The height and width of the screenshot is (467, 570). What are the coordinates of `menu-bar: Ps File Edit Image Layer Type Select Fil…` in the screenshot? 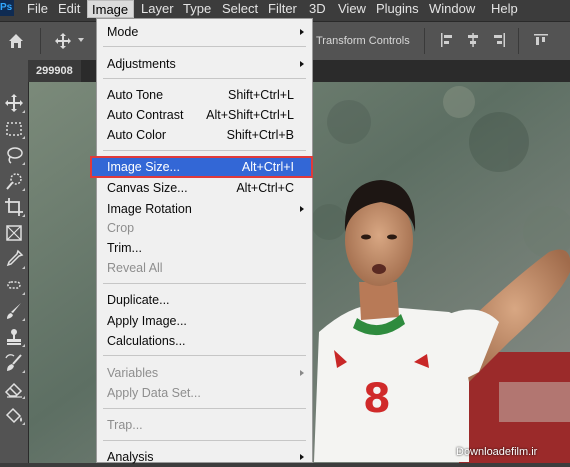 It's located at (285, 9).